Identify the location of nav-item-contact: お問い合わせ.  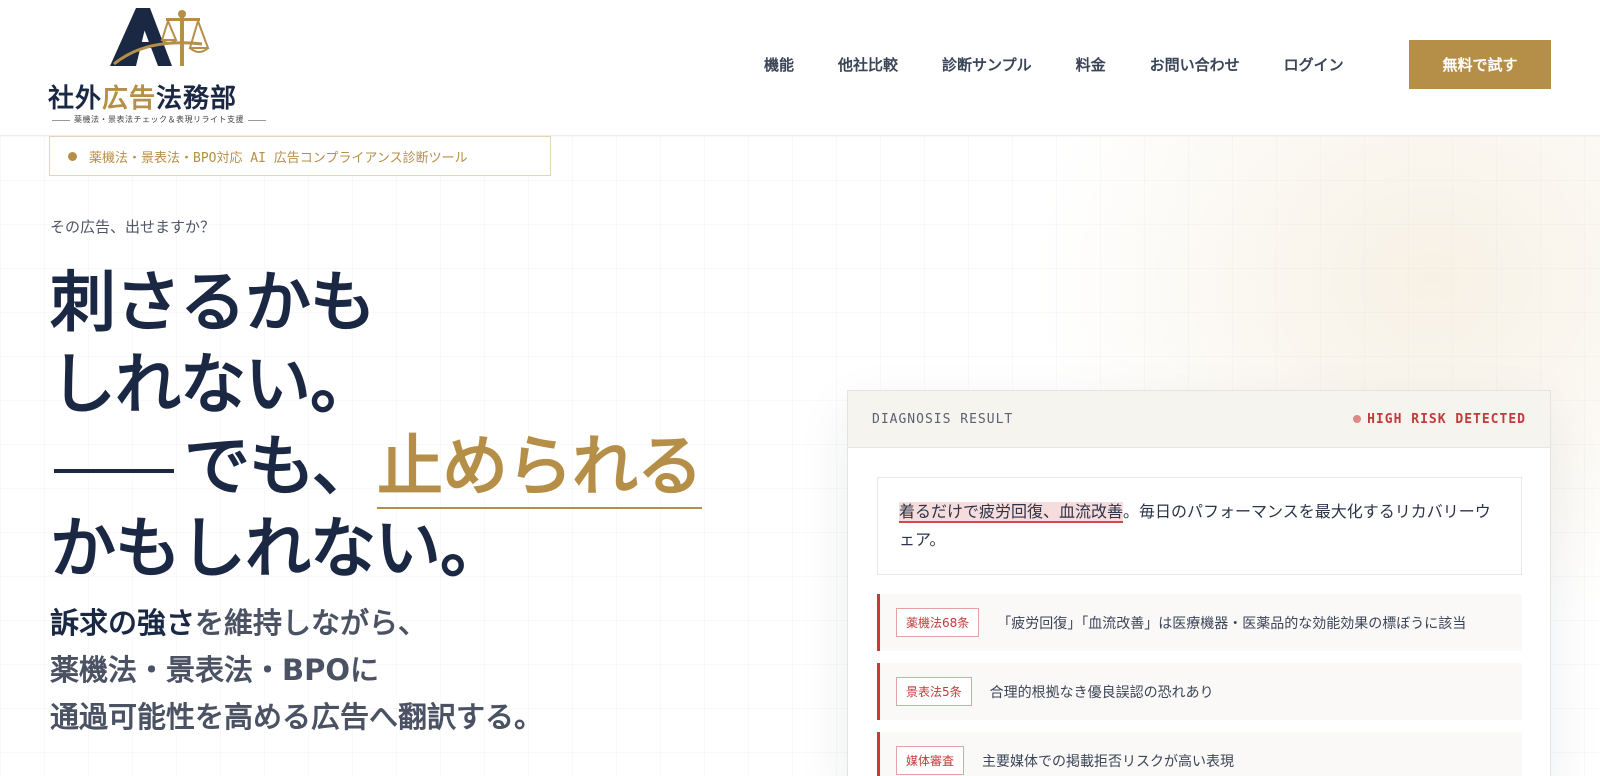
(1195, 64).